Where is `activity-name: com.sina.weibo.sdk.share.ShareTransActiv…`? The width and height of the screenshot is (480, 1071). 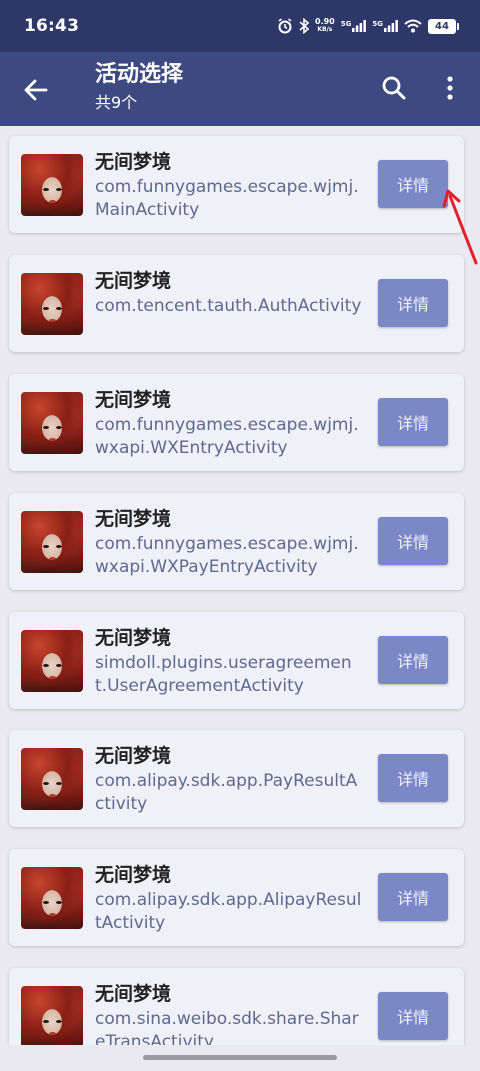 activity-name: com.sina.weibo.sdk.share.ShareTransActiv… is located at coordinates (227, 1027).